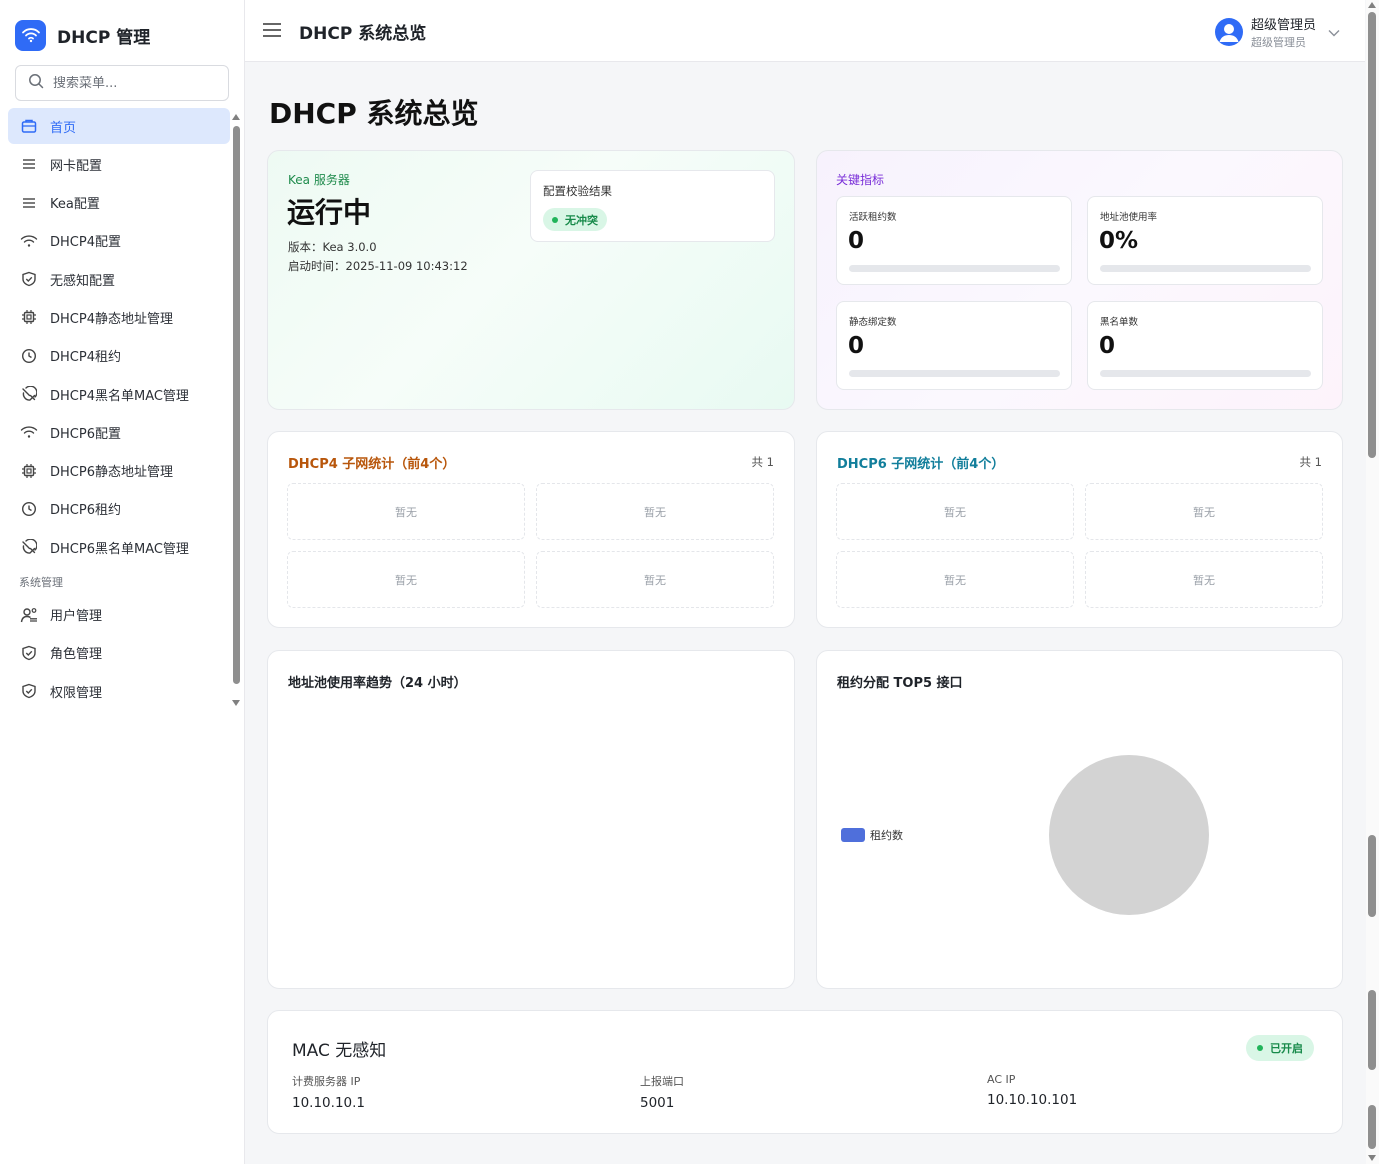 The height and width of the screenshot is (1164, 1379). What do you see at coordinates (921, 464) in the screenshot?
I see `dhcp6-subnet-title: DHCP6 子网统计（前4个）` at bounding box center [921, 464].